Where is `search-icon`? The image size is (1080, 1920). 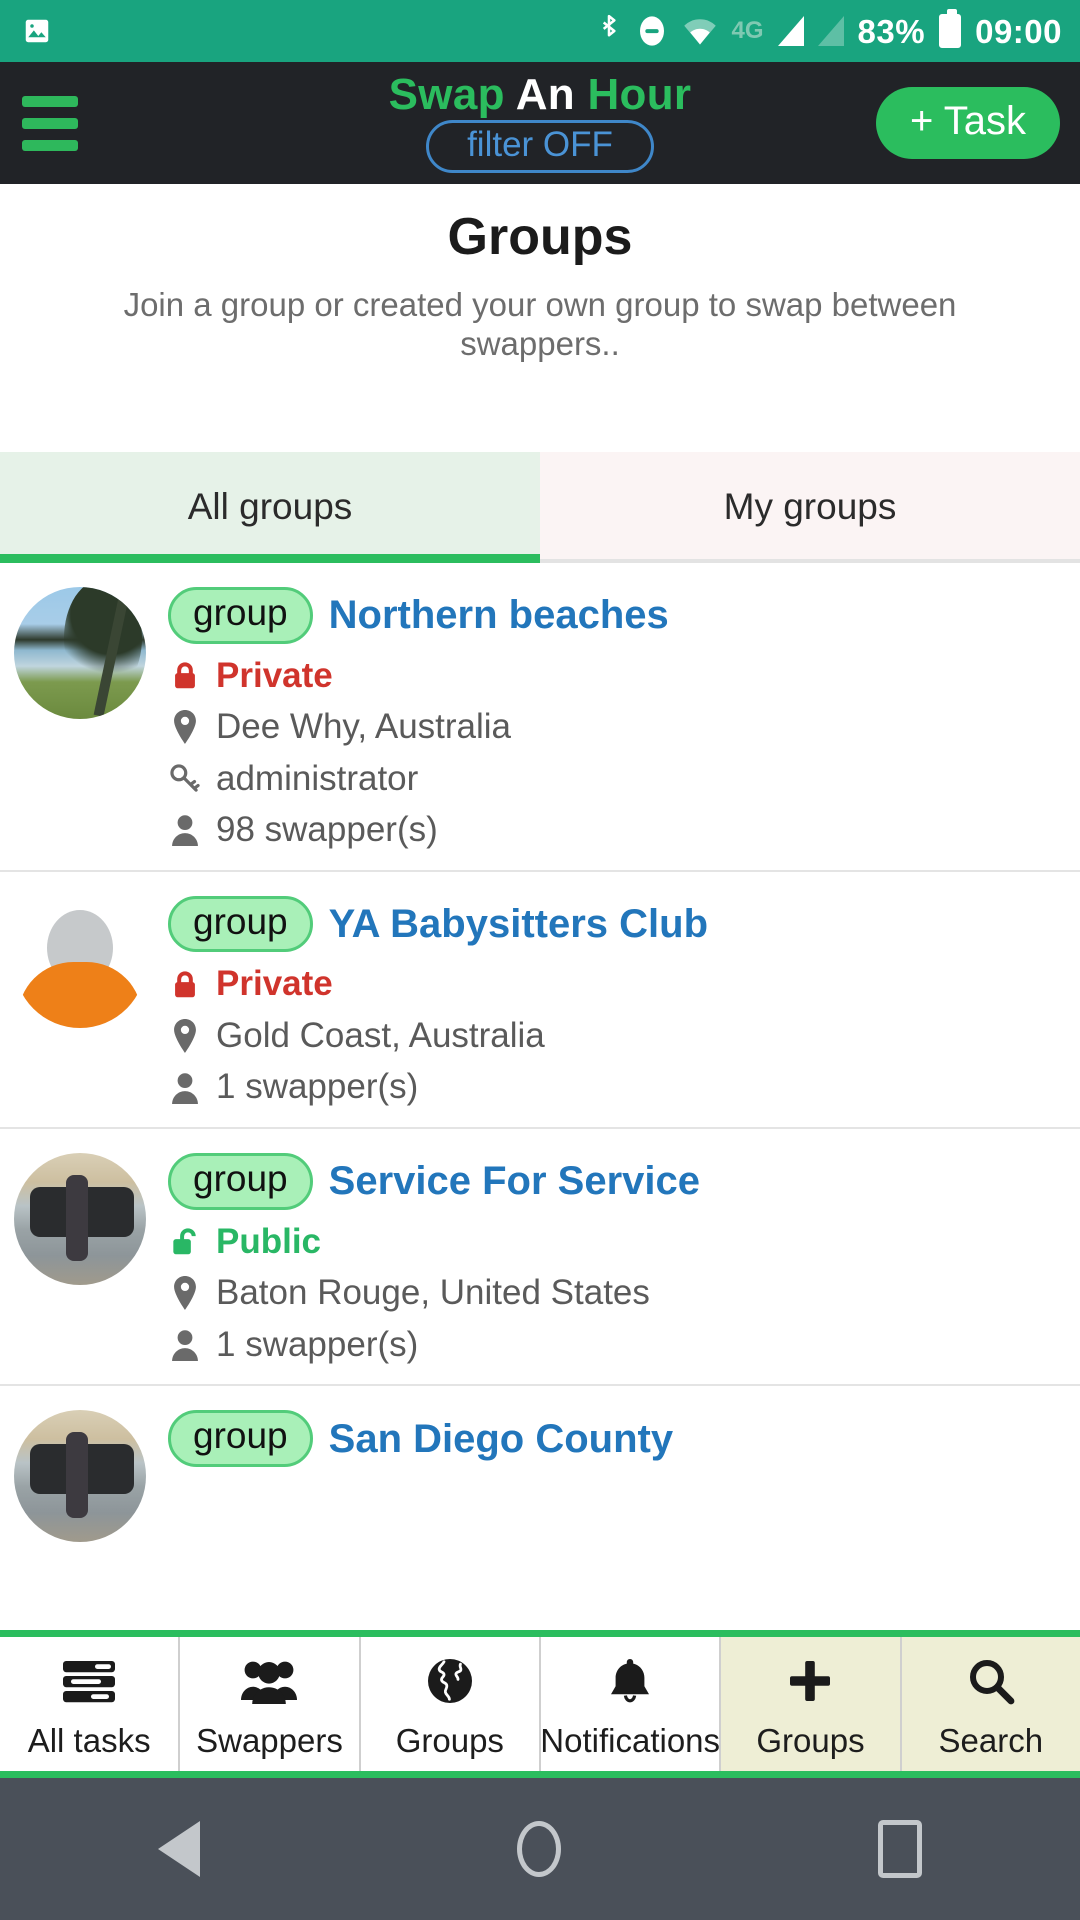 search-icon is located at coordinates (991, 1681).